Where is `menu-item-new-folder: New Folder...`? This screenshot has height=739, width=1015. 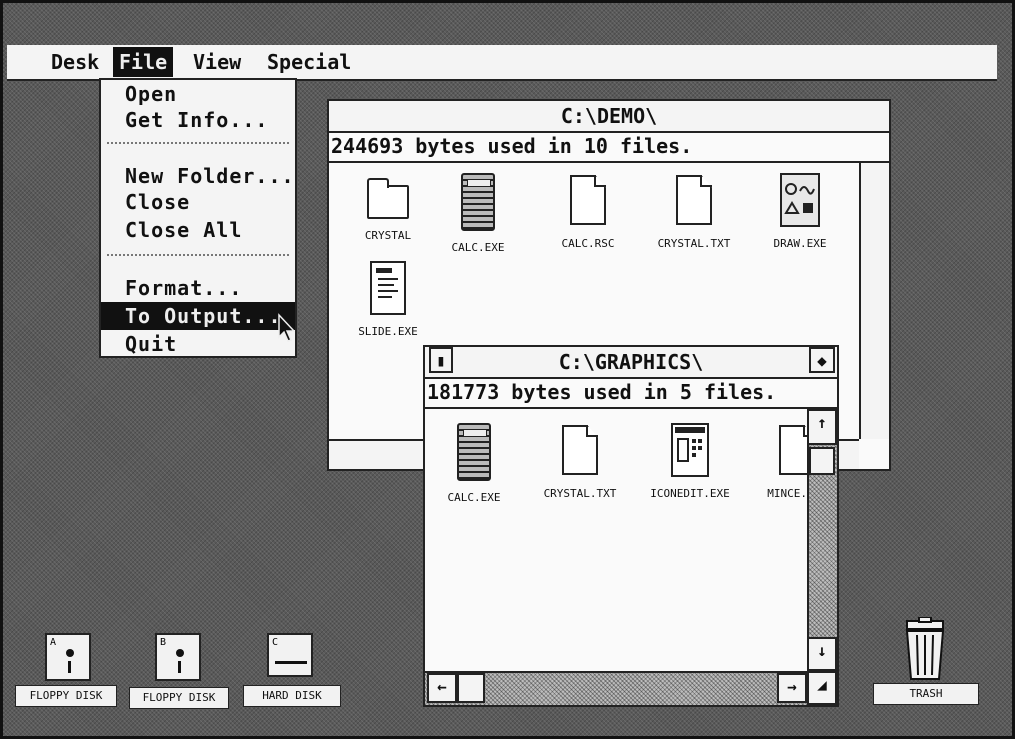 menu-item-new-folder: New Folder... is located at coordinates (198, 176).